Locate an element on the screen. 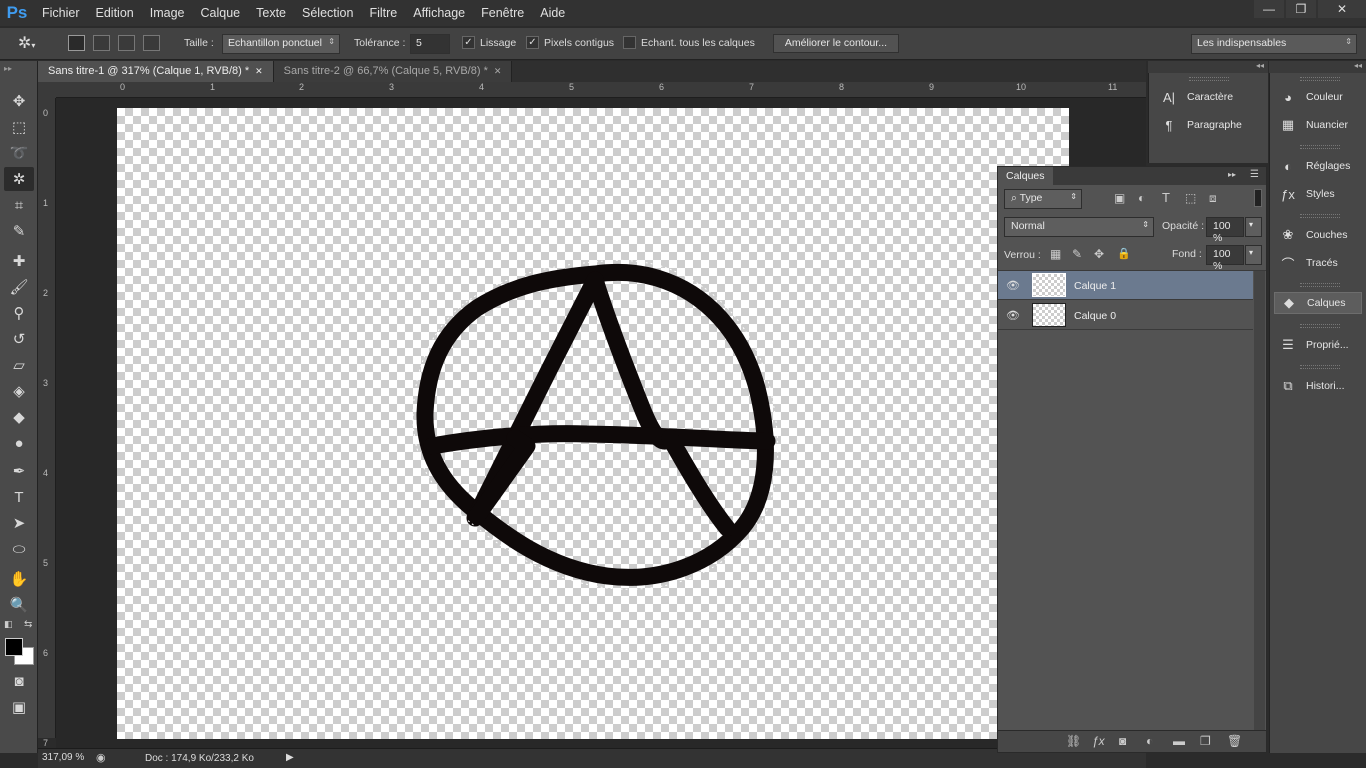  restore-button: ❐ is located at coordinates (1301, 9).